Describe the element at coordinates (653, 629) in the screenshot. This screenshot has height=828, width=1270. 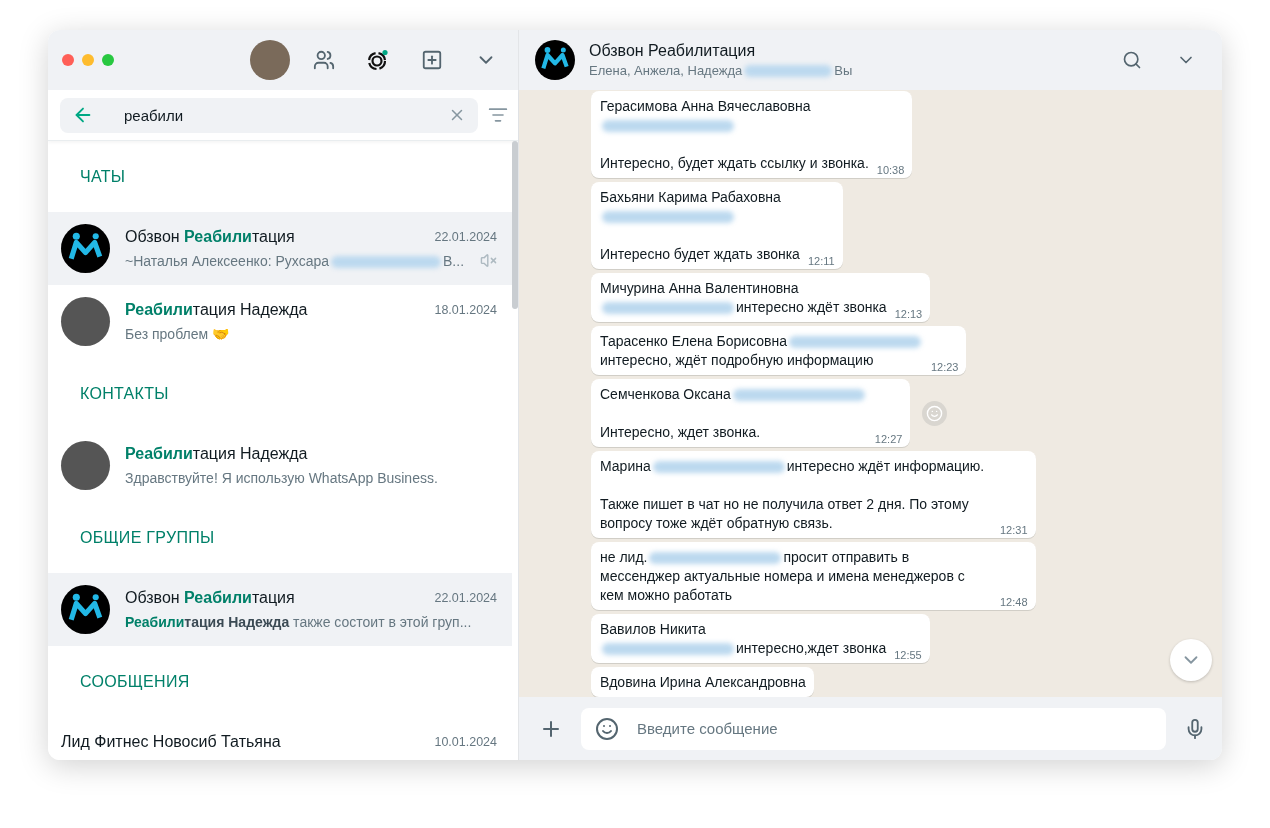
I see `message-text: Вавилов Никита` at that location.